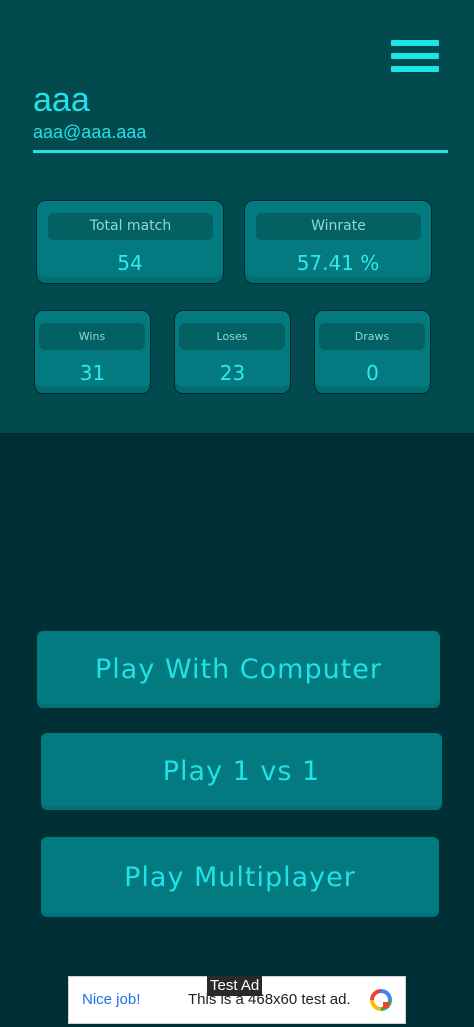 The width and height of the screenshot is (474, 1027). What do you see at coordinates (92, 373) in the screenshot?
I see `stat-value-wins: 31` at bounding box center [92, 373].